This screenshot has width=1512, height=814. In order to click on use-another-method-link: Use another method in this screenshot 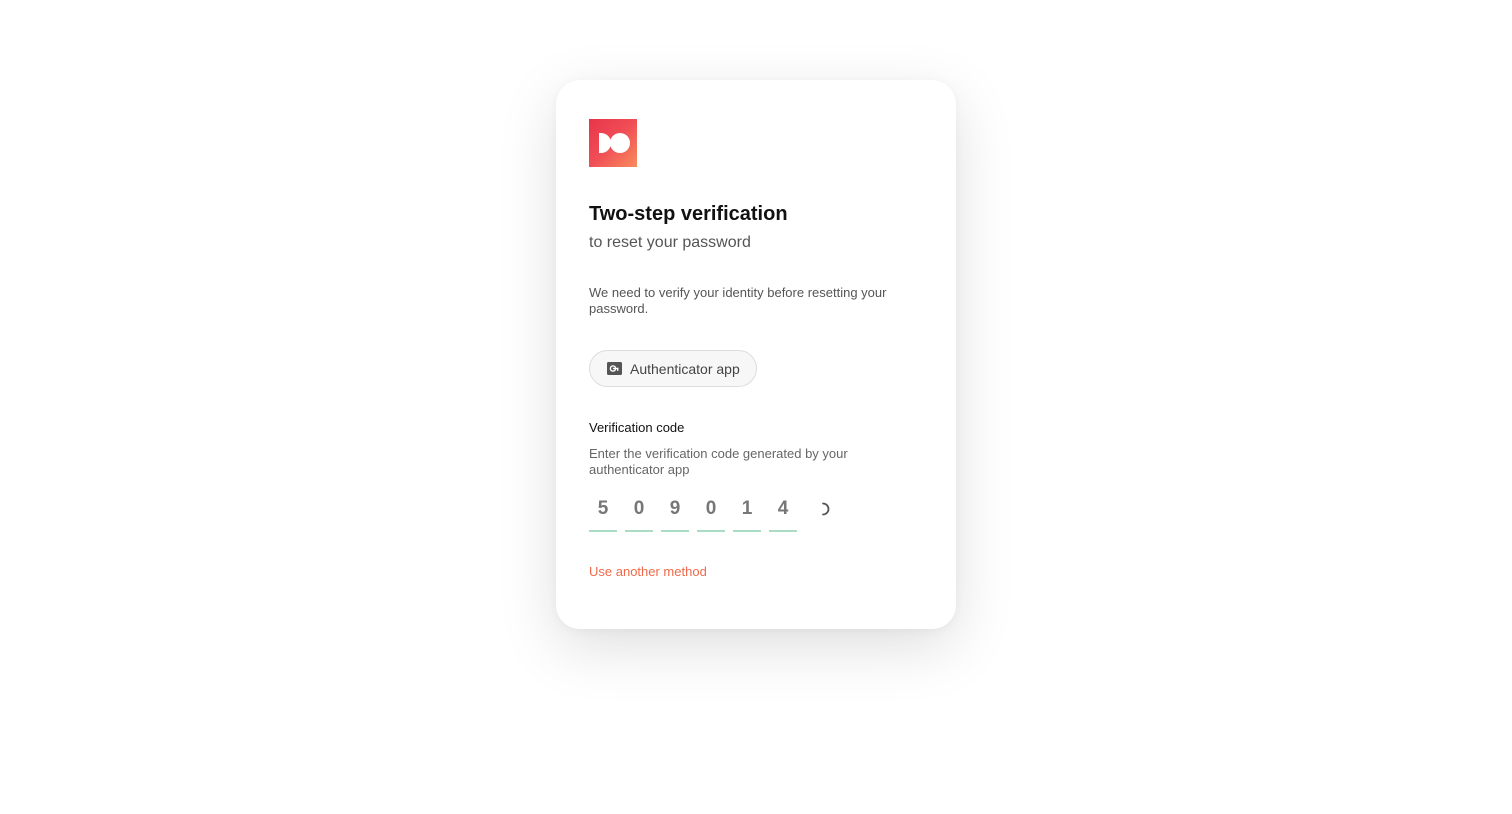, I will do `click(648, 572)`.